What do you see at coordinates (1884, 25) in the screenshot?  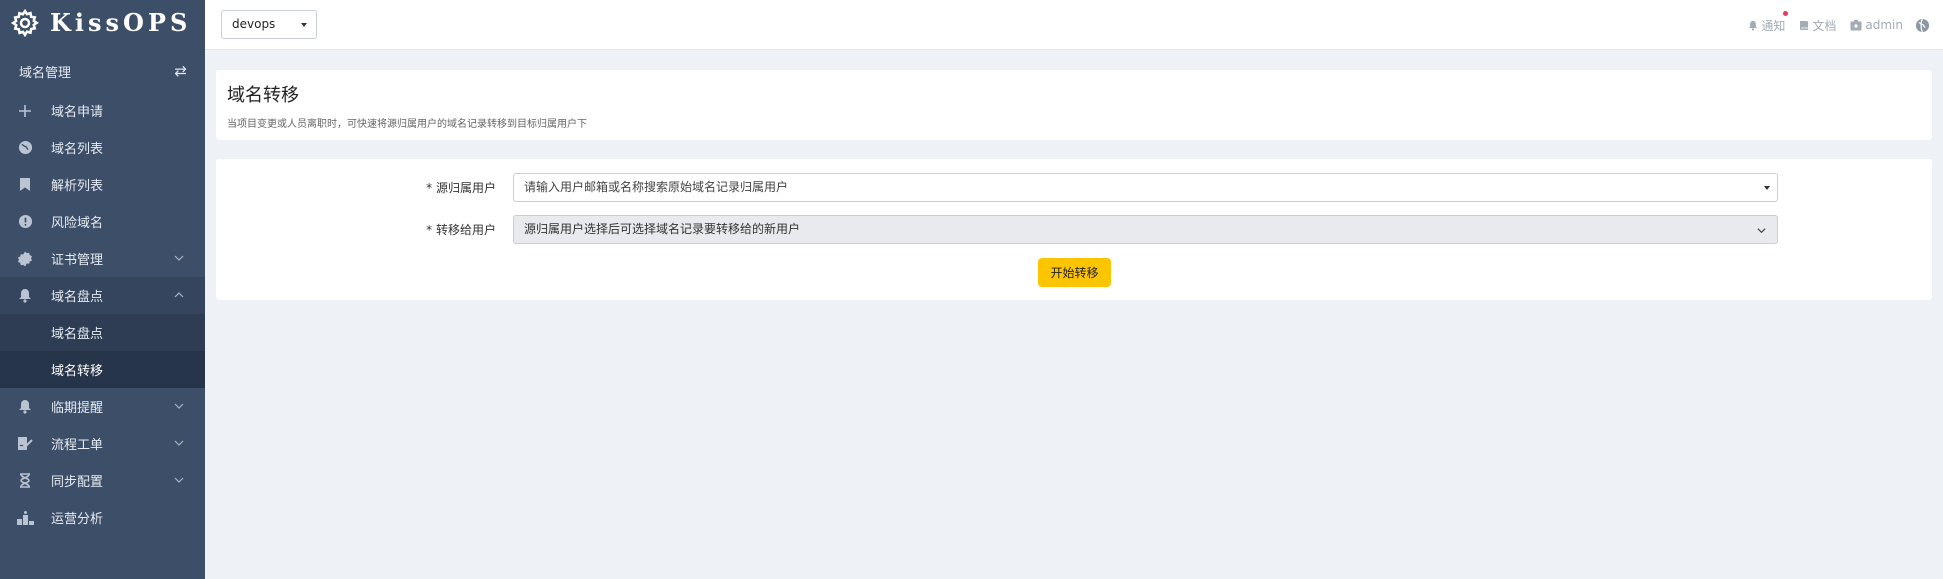 I see `user-label: admin` at bounding box center [1884, 25].